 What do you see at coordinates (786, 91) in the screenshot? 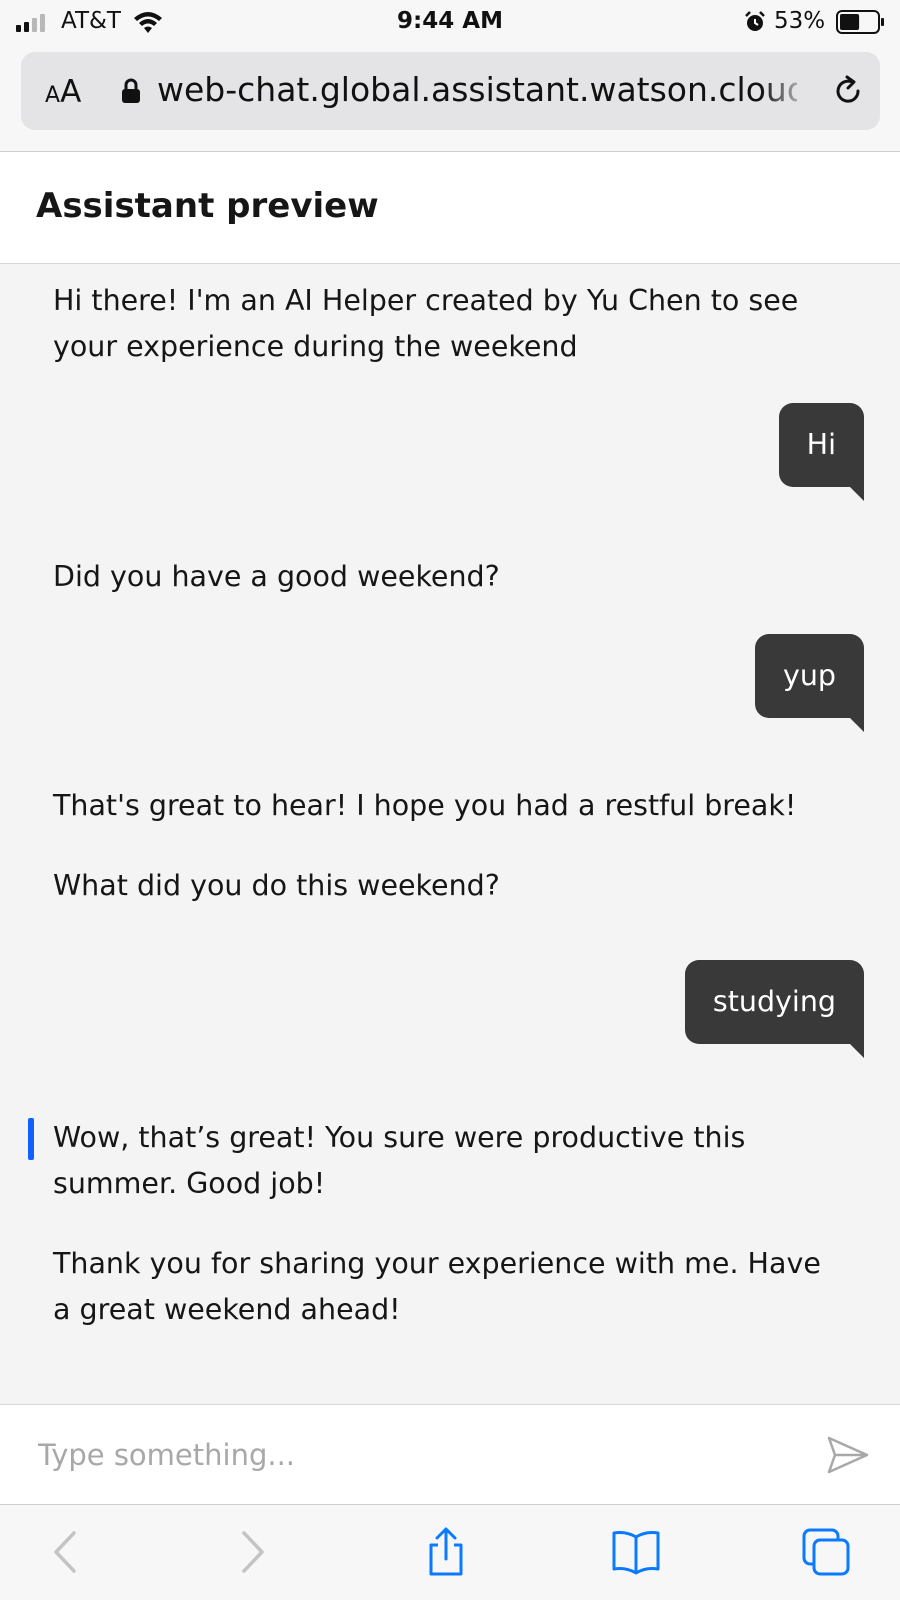
I see `url-fade` at bounding box center [786, 91].